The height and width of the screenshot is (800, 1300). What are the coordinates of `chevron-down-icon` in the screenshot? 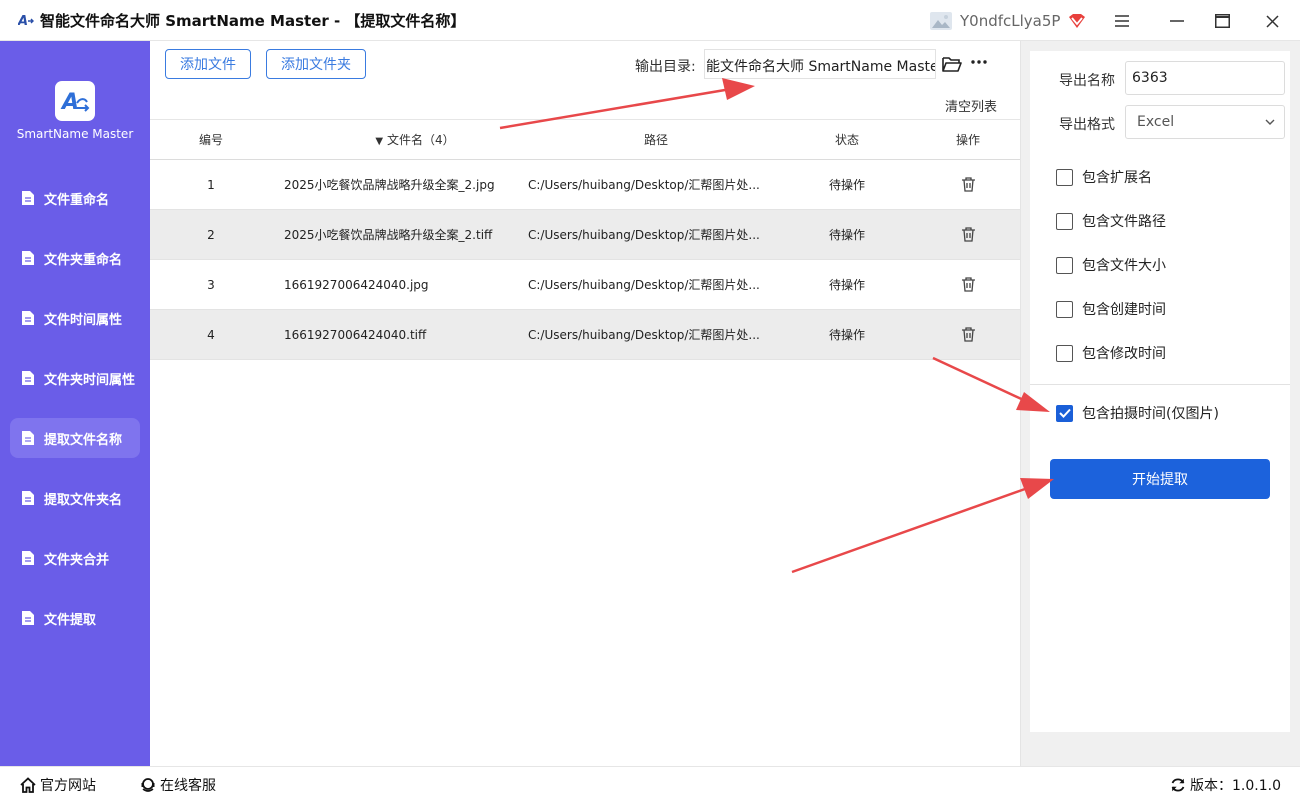 It's located at (1270, 122).